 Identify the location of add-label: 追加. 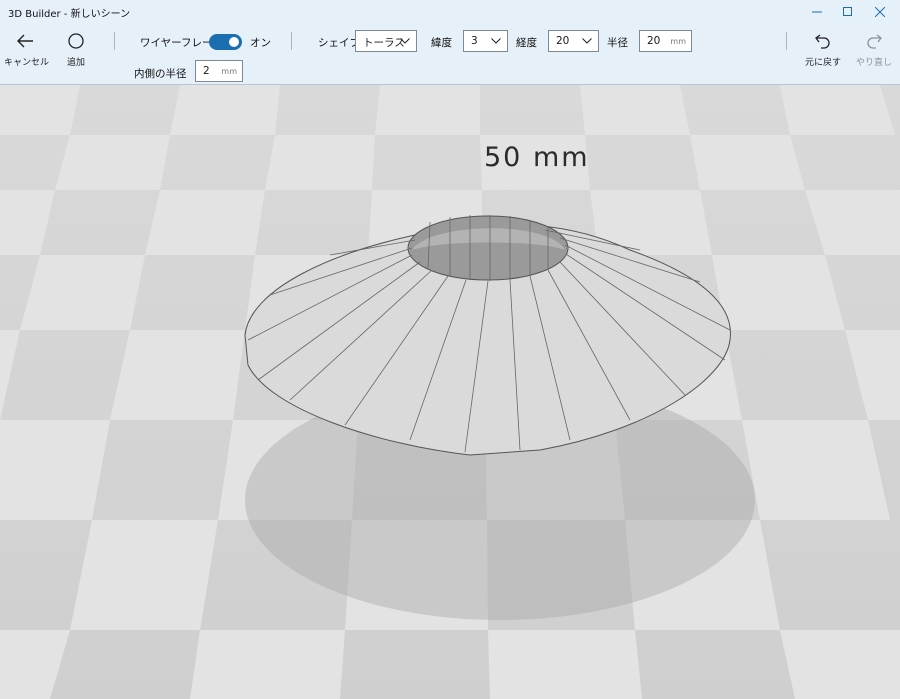
(75, 63).